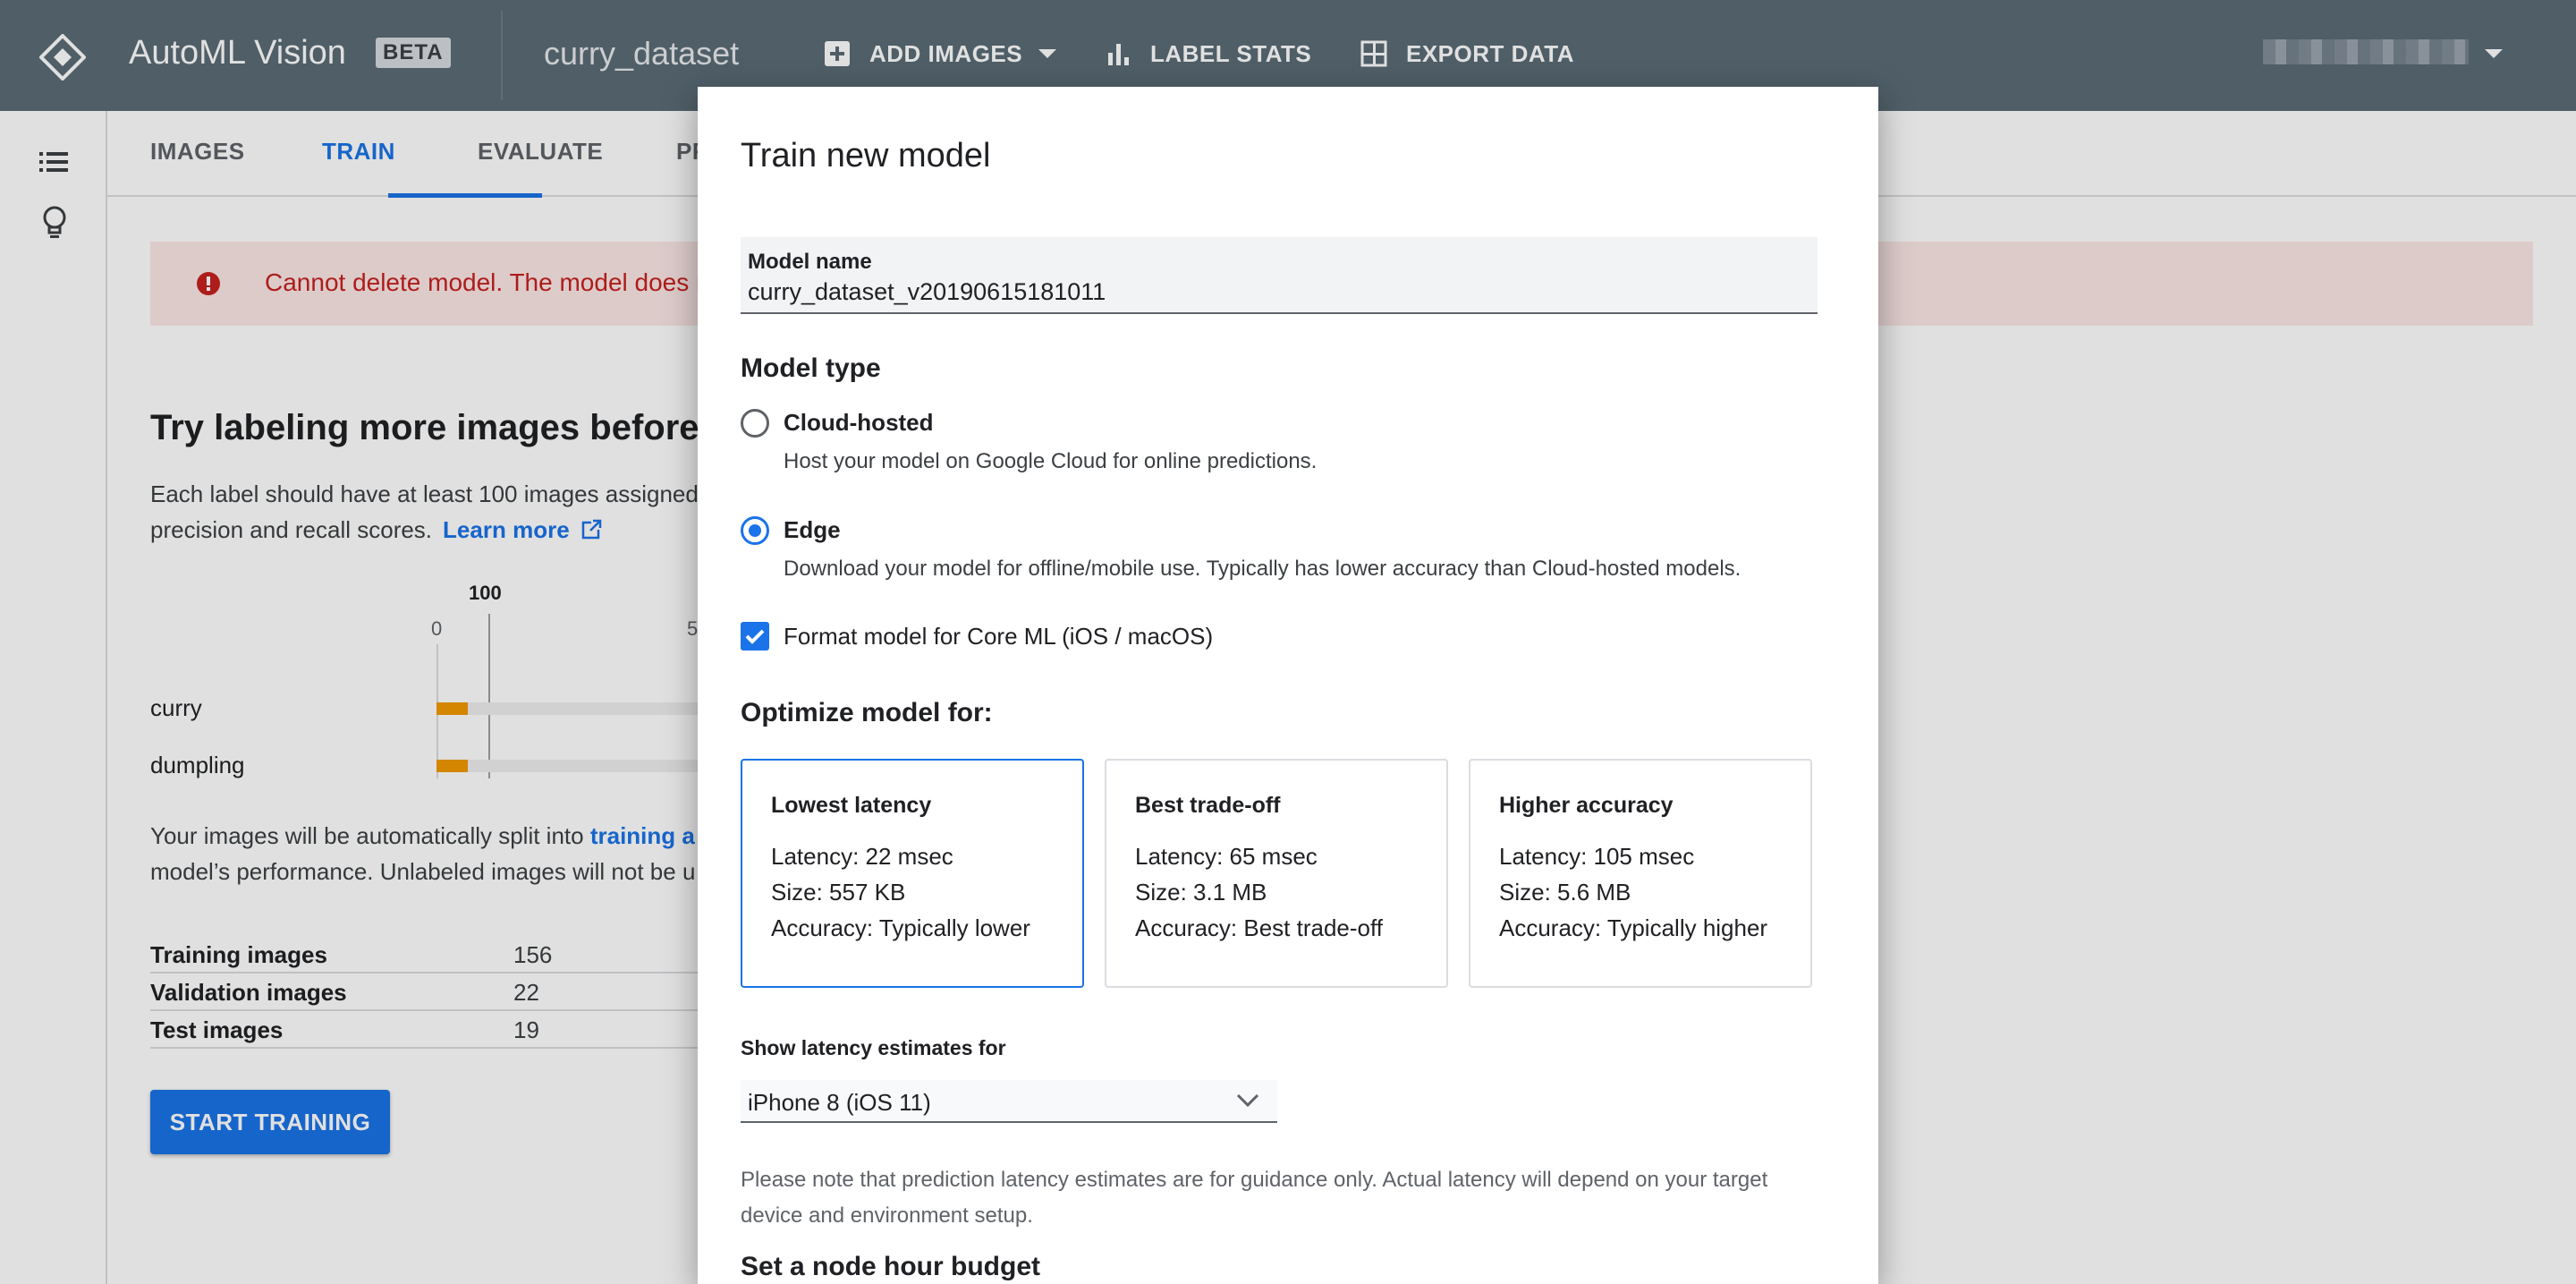 This screenshot has height=1284, width=2576. I want to click on cloud-hosted-title: Cloud-hosted, so click(859, 423).